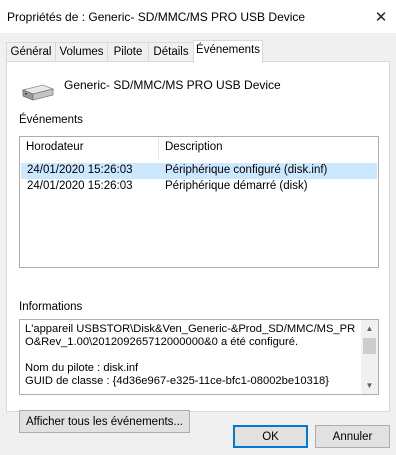 Image resolution: width=396 pixels, height=455 pixels. What do you see at coordinates (172, 85) in the screenshot?
I see `device-name: Generic- SD/MMC/MS PRO USB Device` at bounding box center [172, 85].